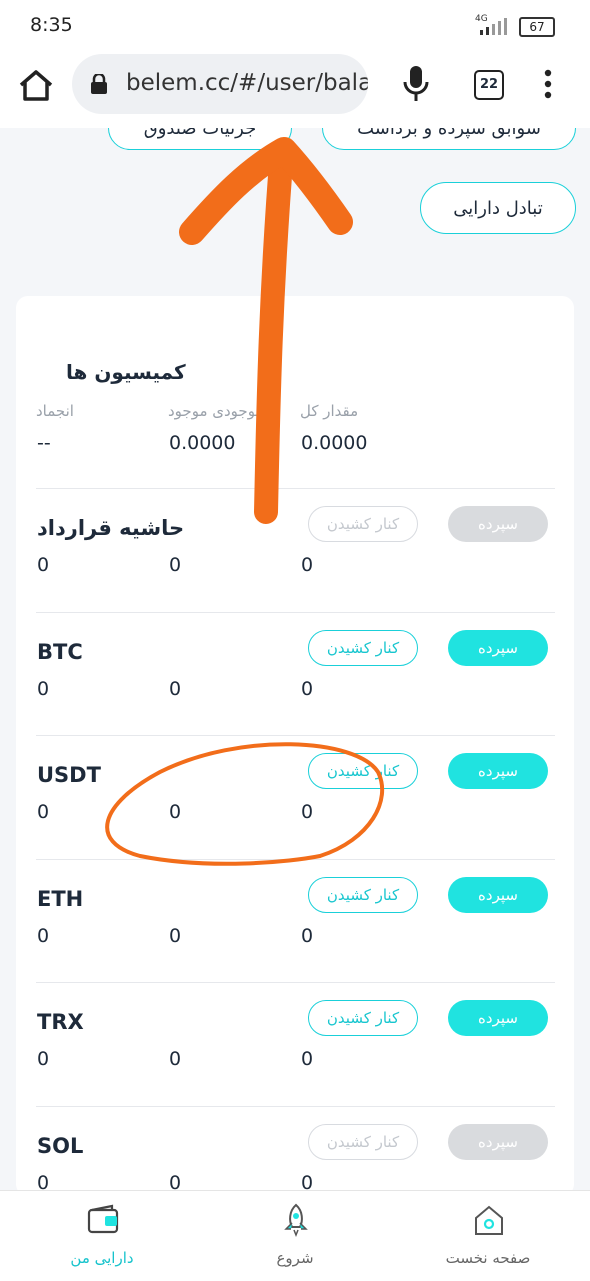  What do you see at coordinates (488, 1258) in the screenshot?
I see `nav-home-label: صفحه نخست` at bounding box center [488, 1258].